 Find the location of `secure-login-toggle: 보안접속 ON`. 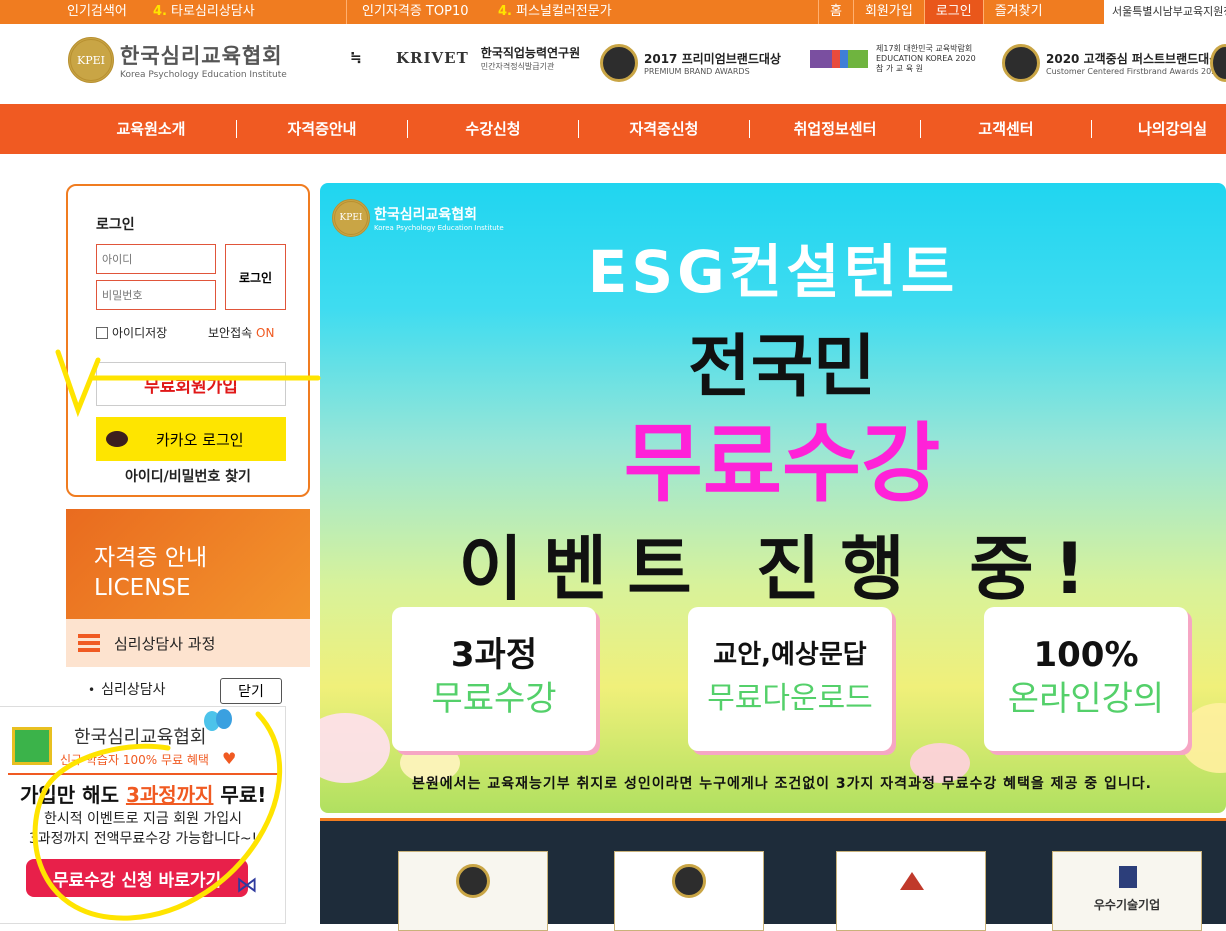

secure-login-toggle: 보안접속 ON is located at coordinates (241, 332).